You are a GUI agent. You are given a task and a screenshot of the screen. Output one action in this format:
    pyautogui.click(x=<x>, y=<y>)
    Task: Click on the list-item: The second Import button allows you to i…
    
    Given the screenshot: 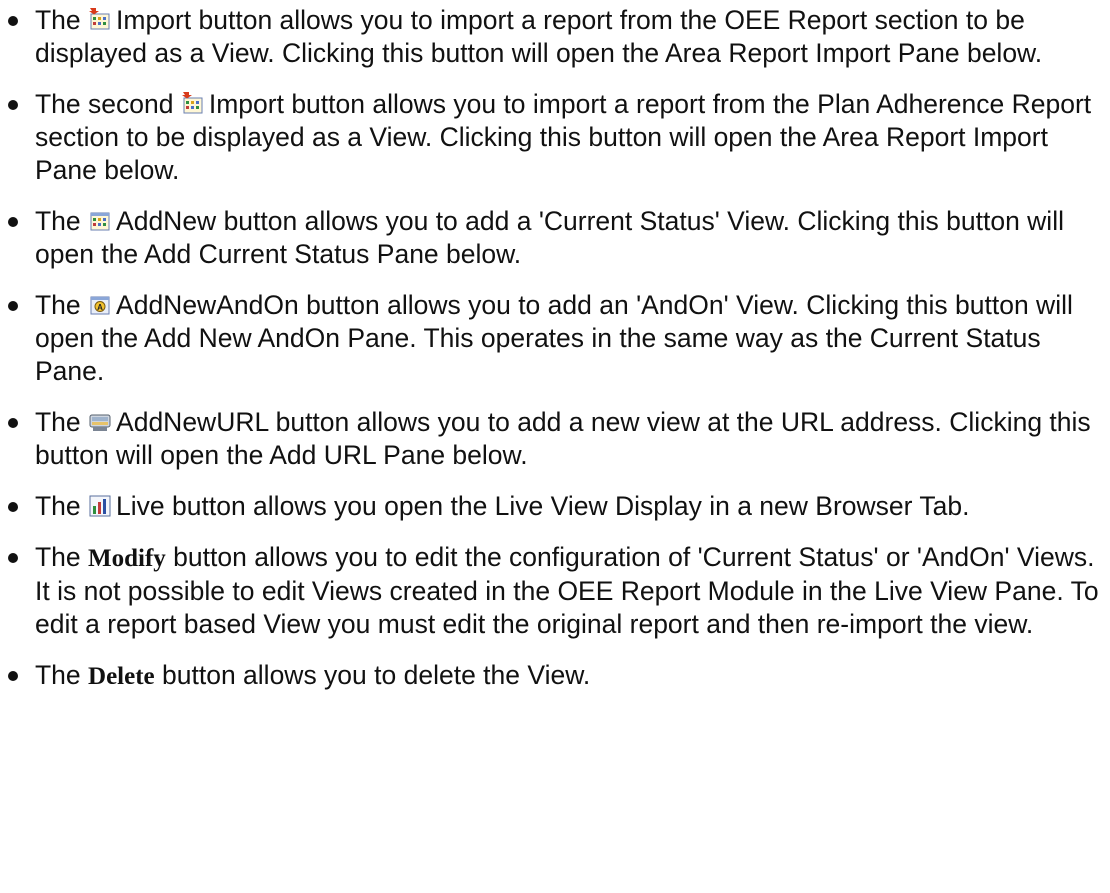 What is the action you would take?
    pyautogui.click(x=550, y=137)
    